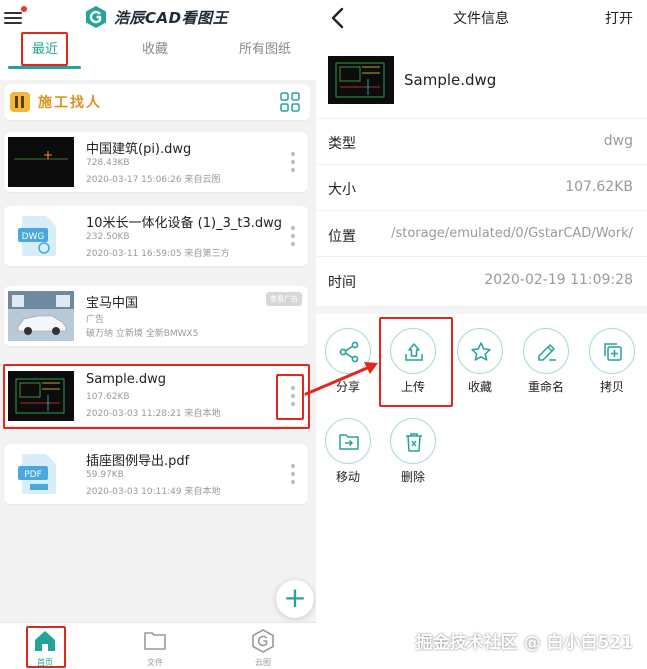 The height and width of the screenshot is (669, 647). Describe the element at coordinates (33, 475) in the screenshot. I see `pdf-badge-text: PDF` at that location.